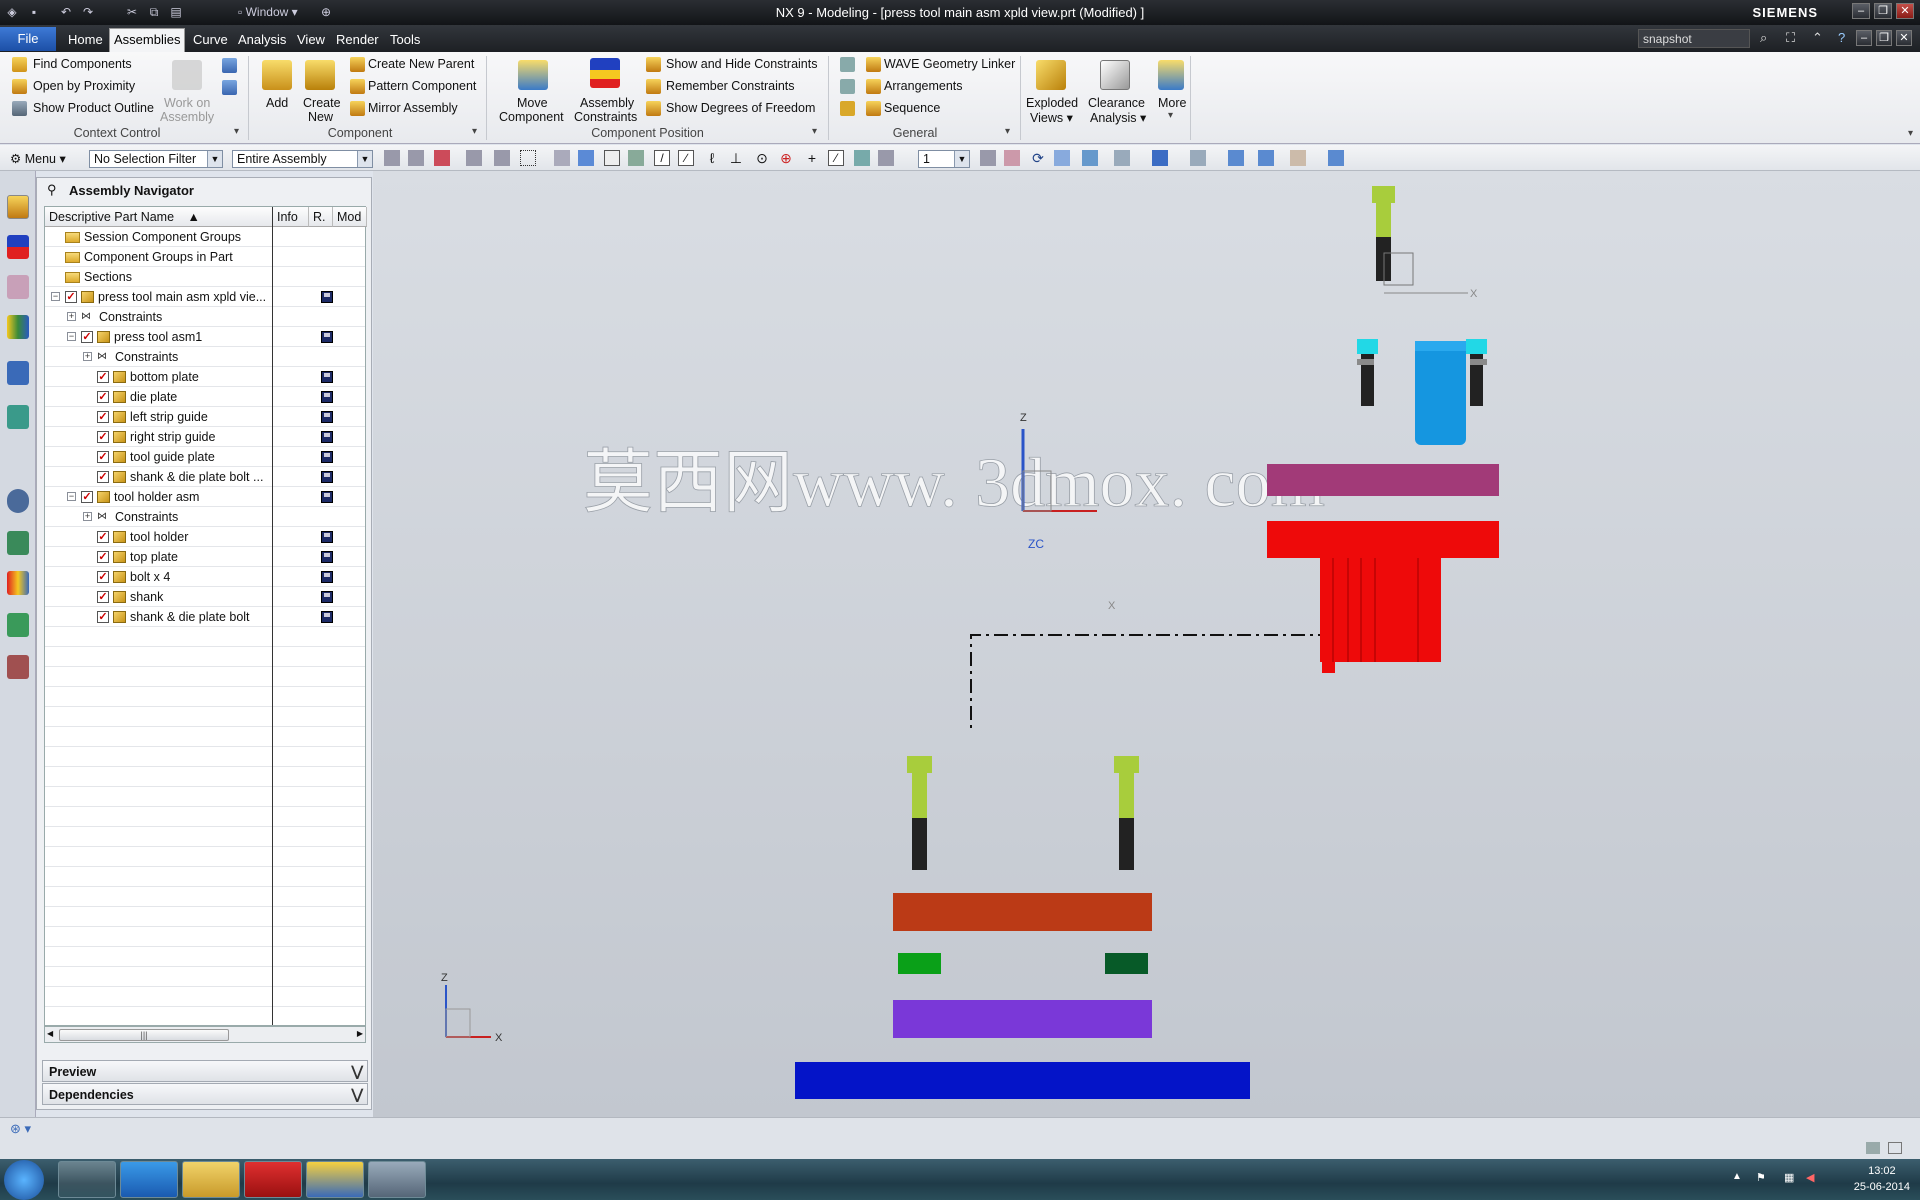 The image size is (1920, 1200). Describe the element at coordinates (1022, 1019) in the screenshot. I see `tool-guide-plate` at that location.